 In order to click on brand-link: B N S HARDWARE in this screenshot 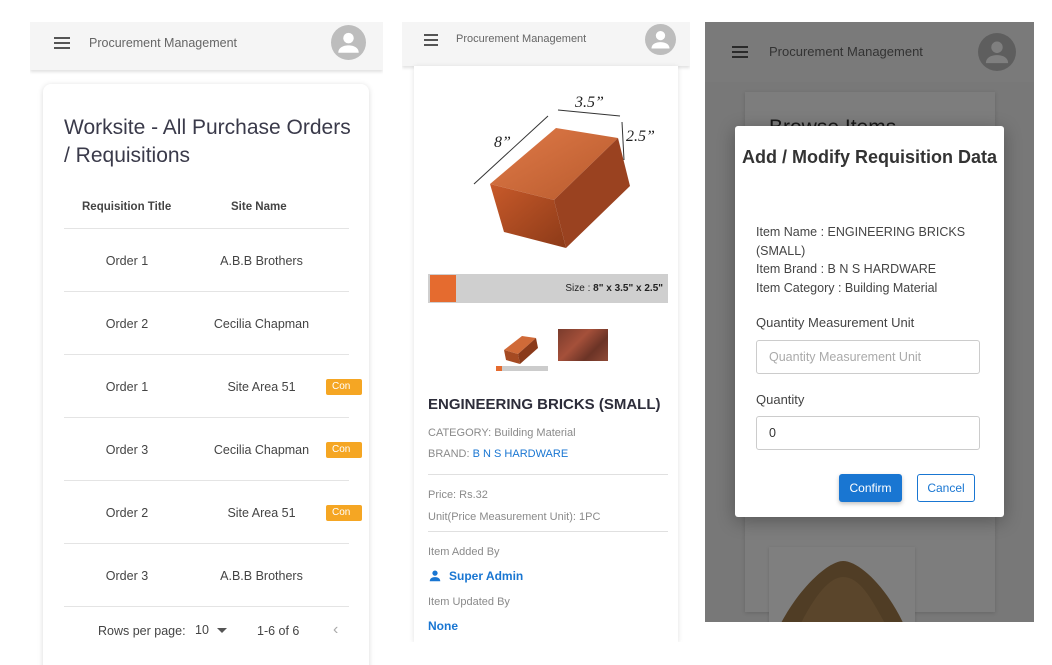, I will do `click(521, 454)`.